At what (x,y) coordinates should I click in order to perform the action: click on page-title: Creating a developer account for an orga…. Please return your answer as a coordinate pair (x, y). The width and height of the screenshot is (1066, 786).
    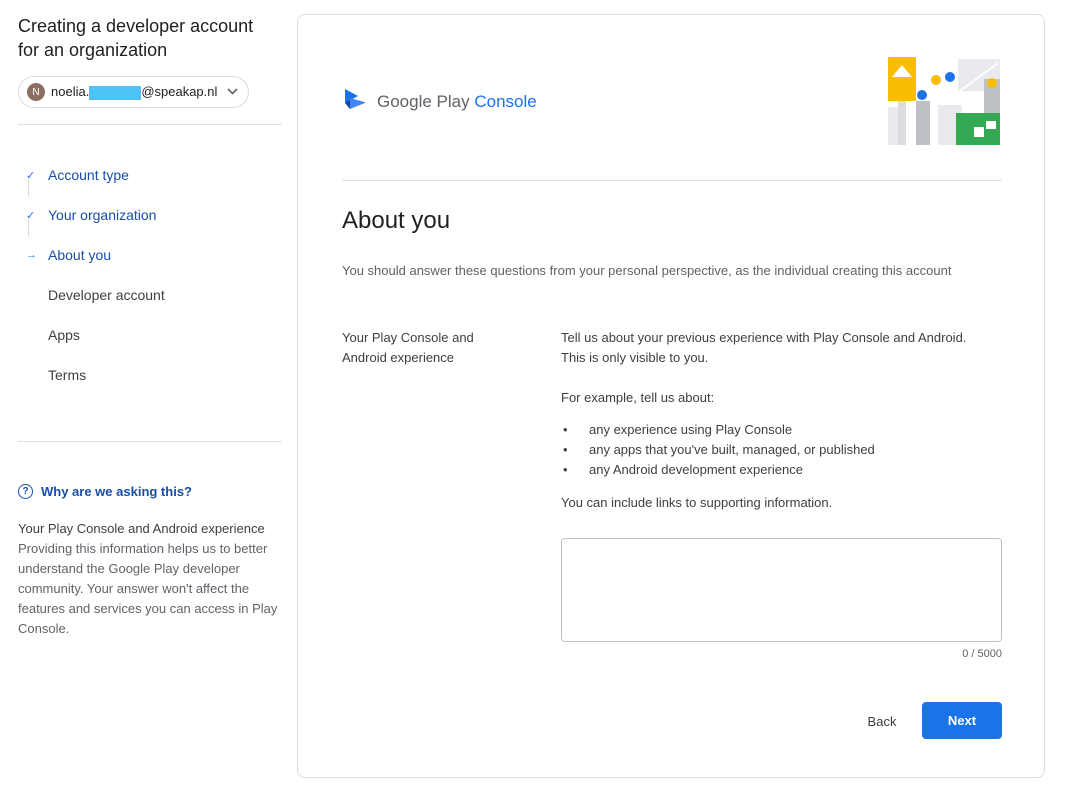
    Looking at the image, I should click on (136, 38).